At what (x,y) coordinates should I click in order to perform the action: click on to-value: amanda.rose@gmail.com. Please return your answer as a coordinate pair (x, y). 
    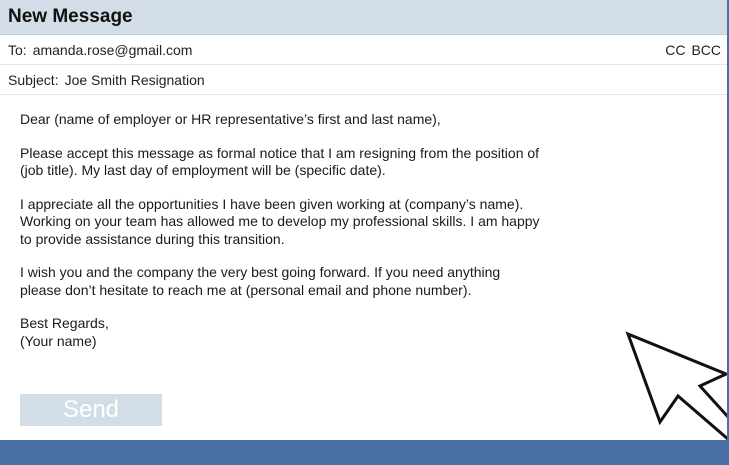
    Looking at the image, I should click on (113, 50).